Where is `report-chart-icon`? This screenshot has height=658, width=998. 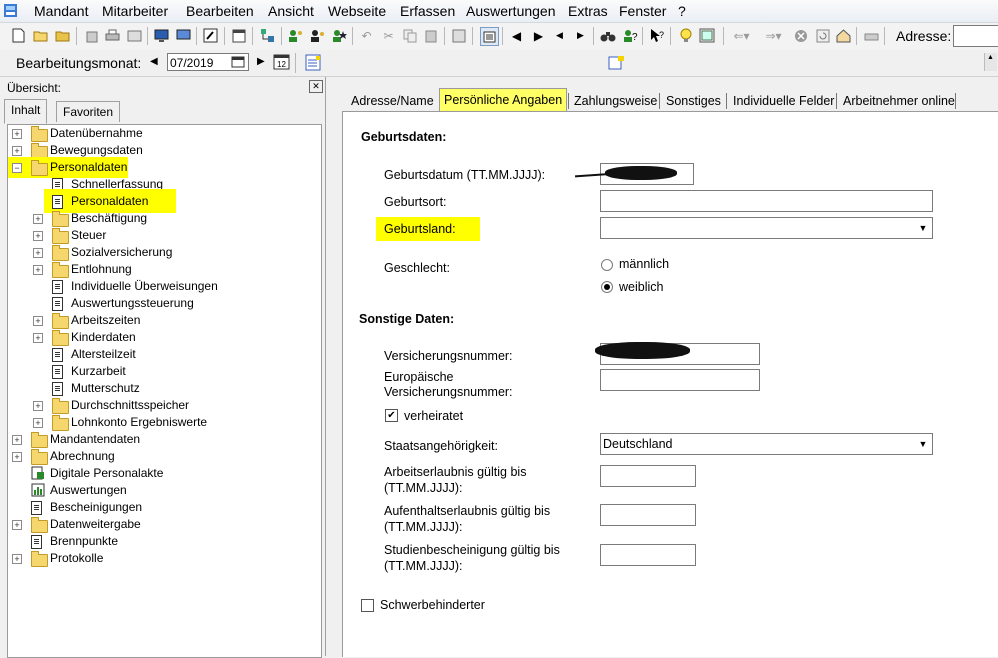 report-chart-icon is located at coordinates (38, 492).